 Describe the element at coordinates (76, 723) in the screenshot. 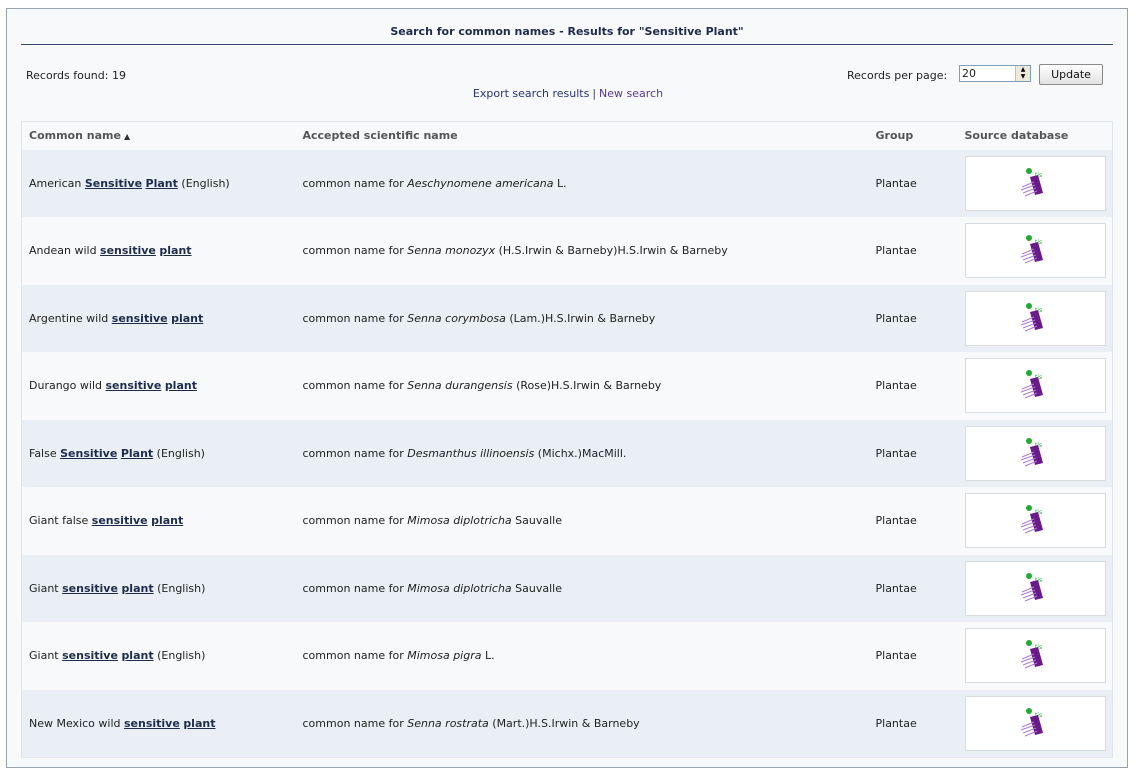

I see `common-name-prefix: New Mexico wild` at that location.